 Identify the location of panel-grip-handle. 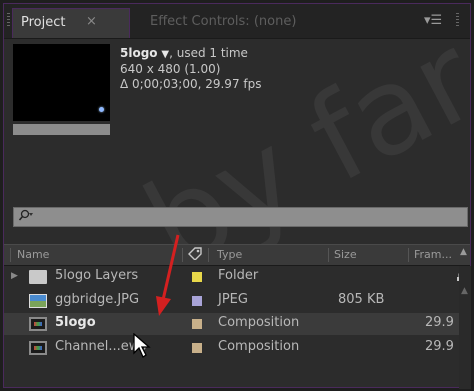
(457, 20).